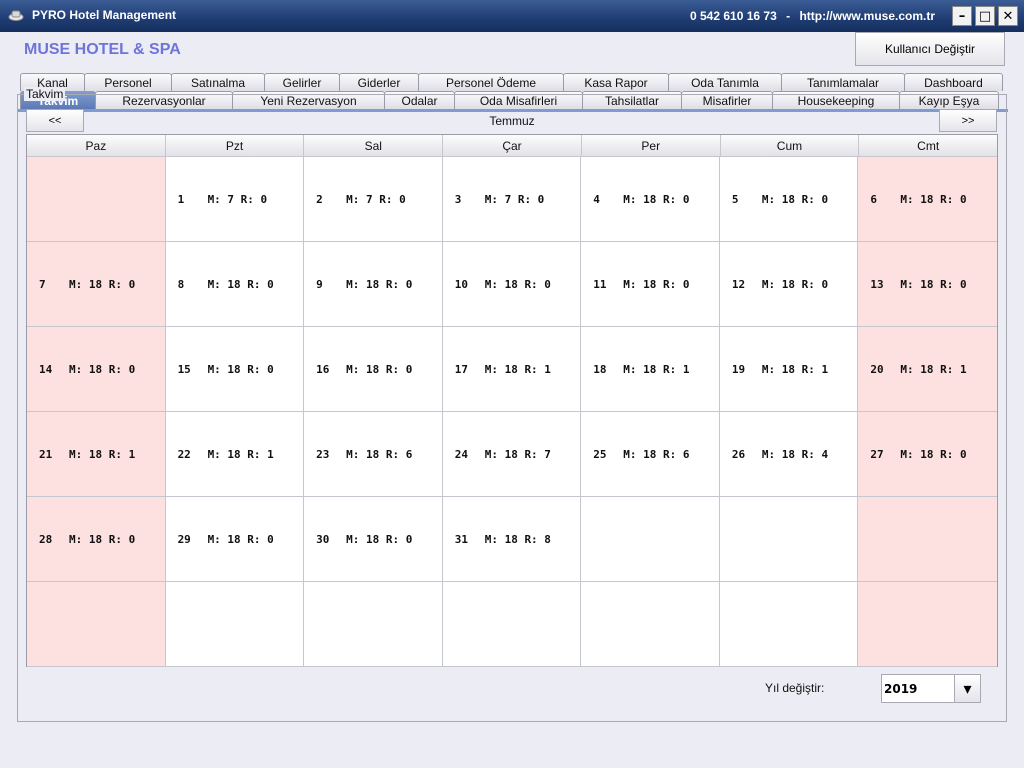 This screenshot has width=1024, height=768. What do you see at coordinates (725, 82) in the screenshot?
I see `tab-oda-tanımla: Oda Tanımla` at bounding box center [725, 82].